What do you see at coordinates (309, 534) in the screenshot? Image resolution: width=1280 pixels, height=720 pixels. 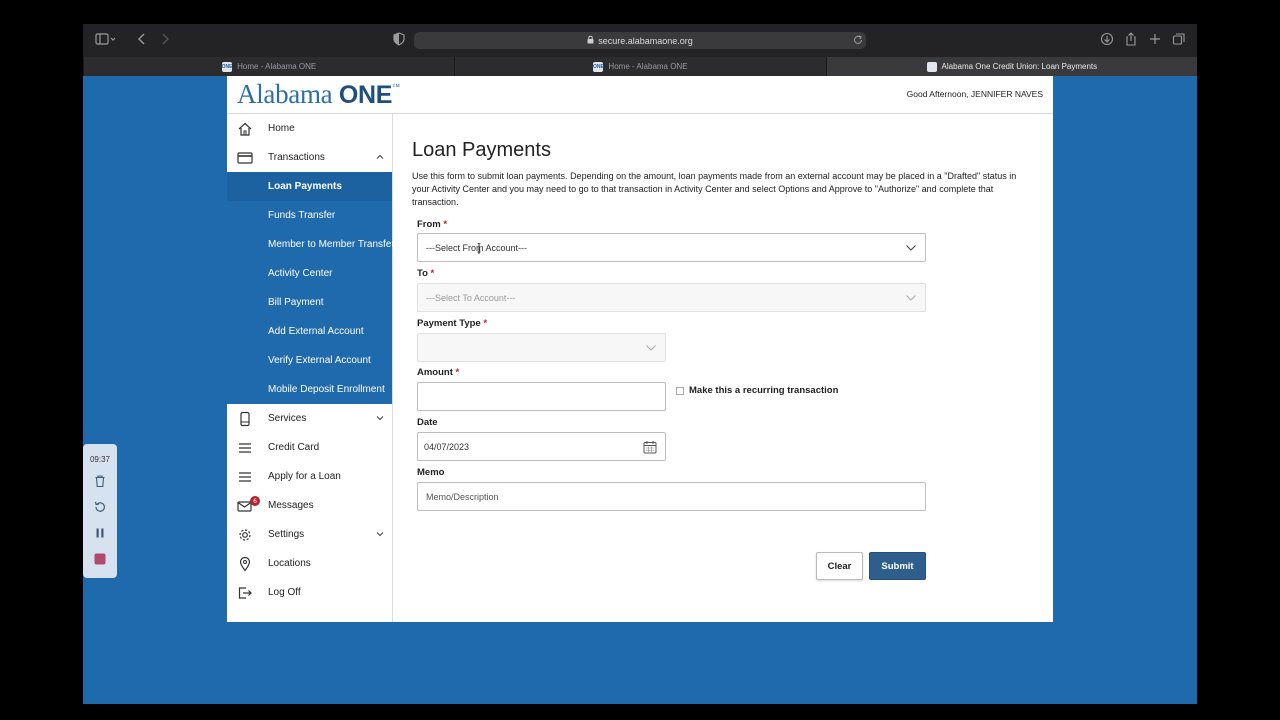 I see `sidebar-item-settings: Settings` at bounding box center [309, 534].